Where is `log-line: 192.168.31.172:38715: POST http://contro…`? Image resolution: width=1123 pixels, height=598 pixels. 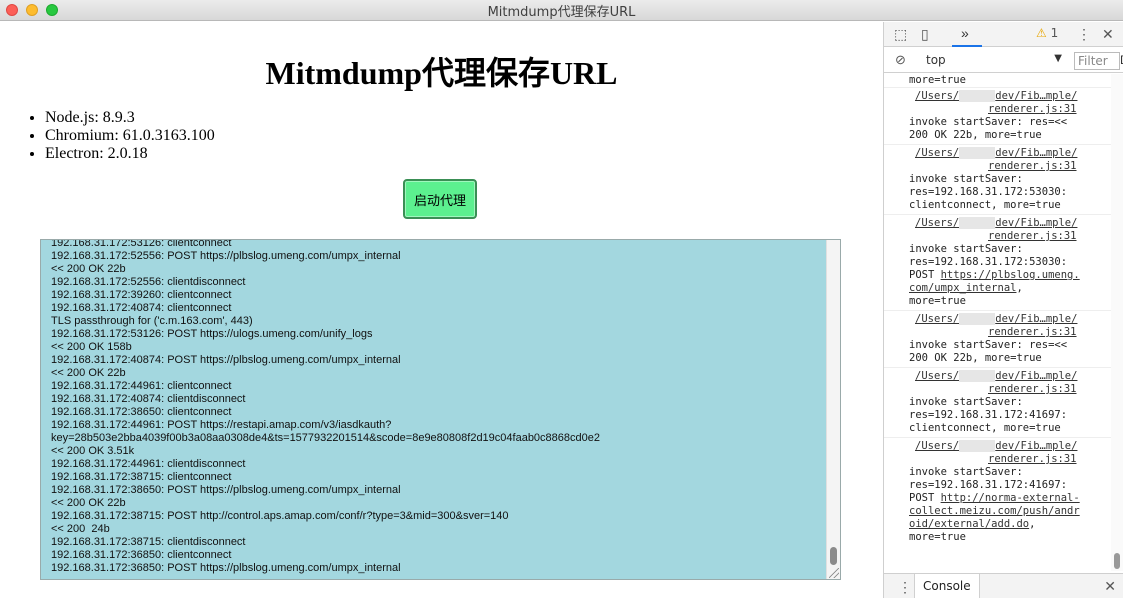 log-line: 192.168.31.172:38715: POST http://contro… is located at coordinates (280, 516).